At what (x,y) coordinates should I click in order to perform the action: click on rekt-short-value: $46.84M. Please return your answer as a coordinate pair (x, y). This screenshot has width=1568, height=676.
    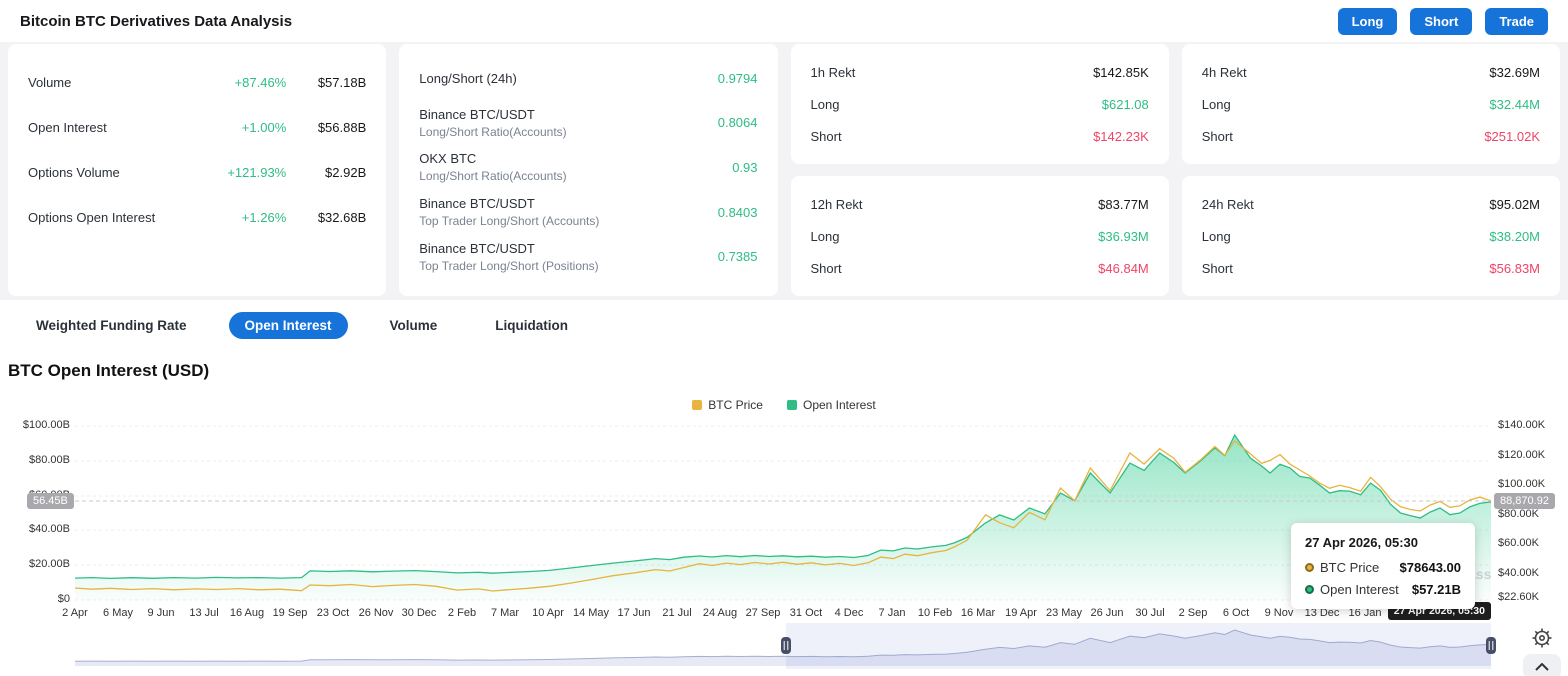
    Looking at the image, I should click on (1123, 268).